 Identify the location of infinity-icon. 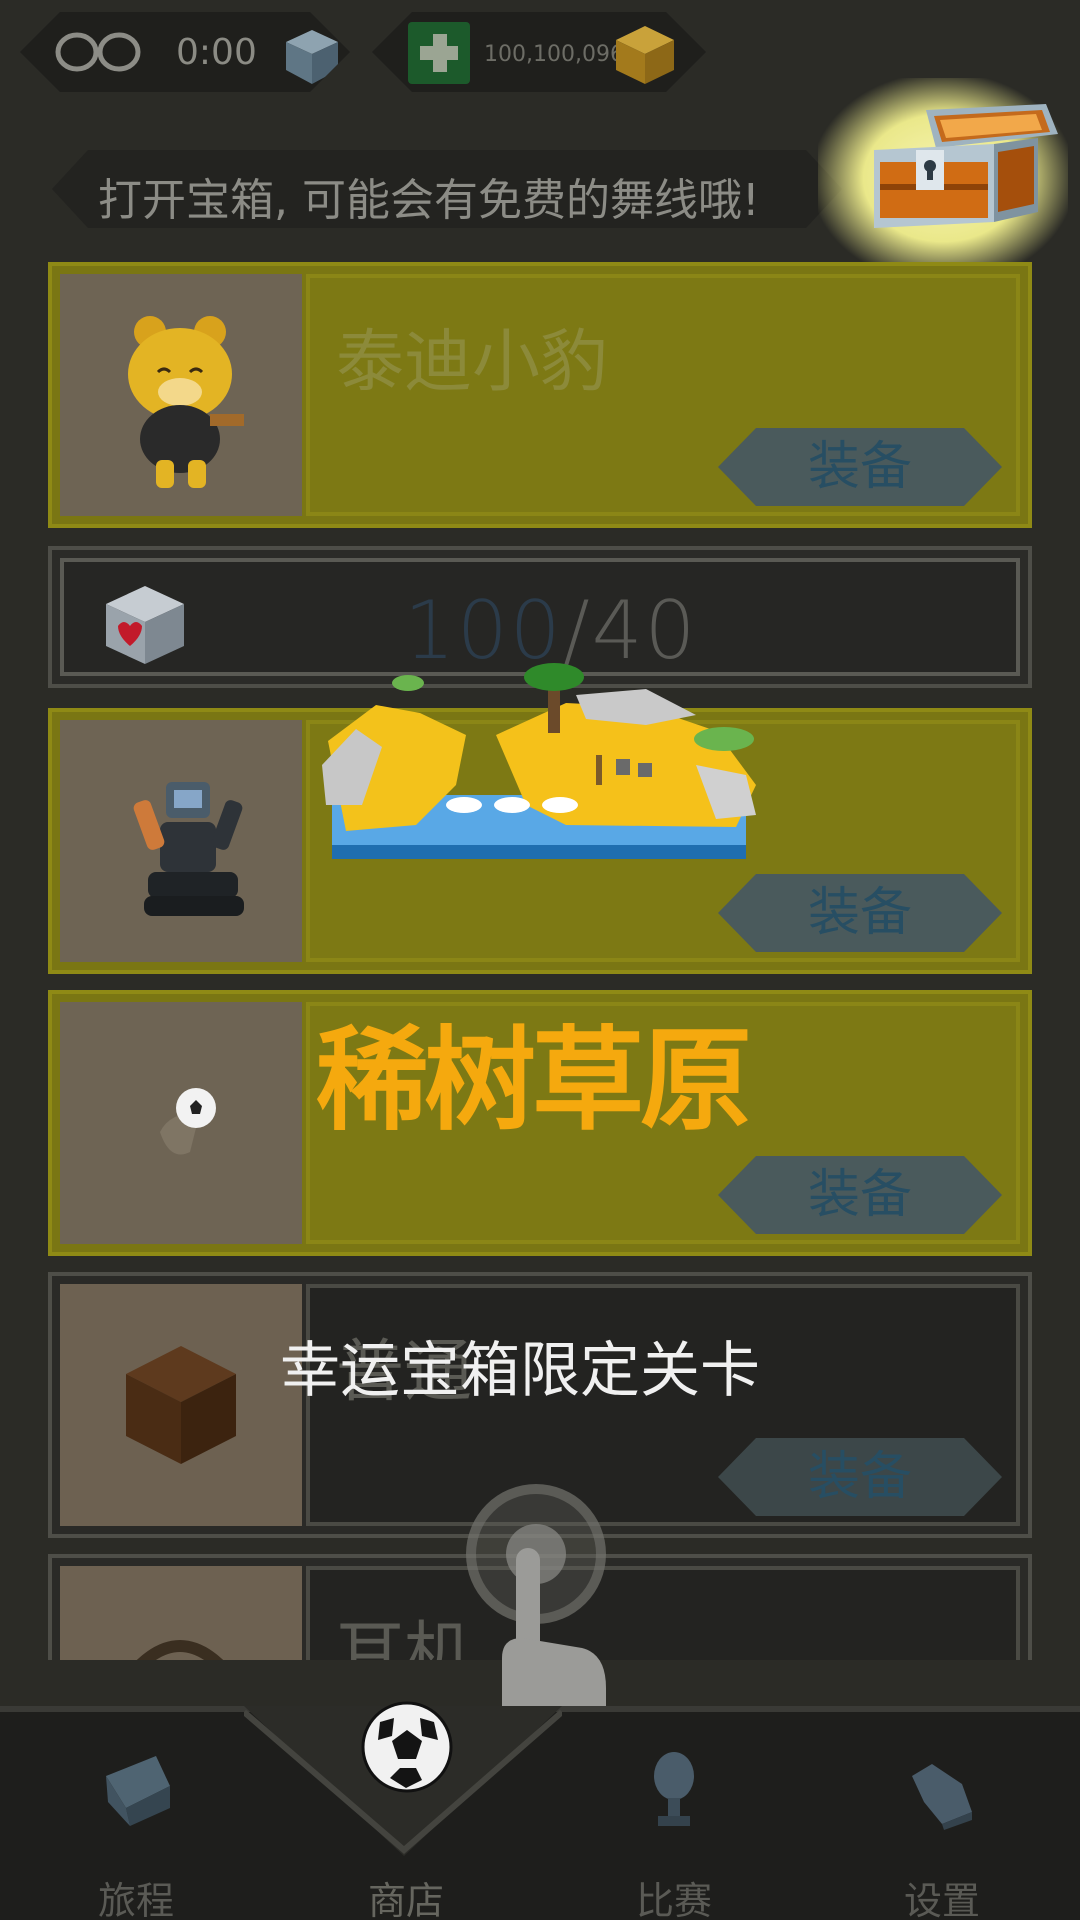
(99, 52).